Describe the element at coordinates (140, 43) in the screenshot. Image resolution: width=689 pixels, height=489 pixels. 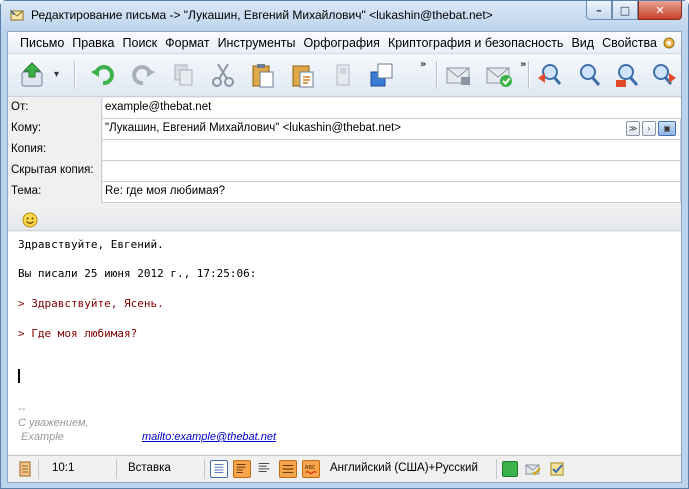
I see `menu-search: Поиск` at that location.